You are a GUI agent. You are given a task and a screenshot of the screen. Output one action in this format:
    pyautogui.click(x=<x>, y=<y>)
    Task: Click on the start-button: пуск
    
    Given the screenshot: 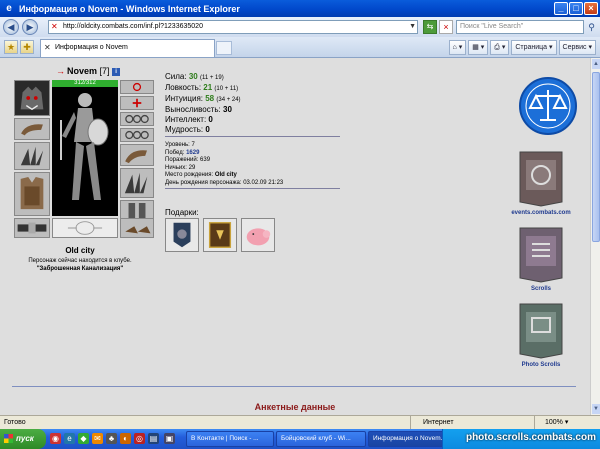 What is the action you would take?
    pyautogui.click(x=23, y=439)
    